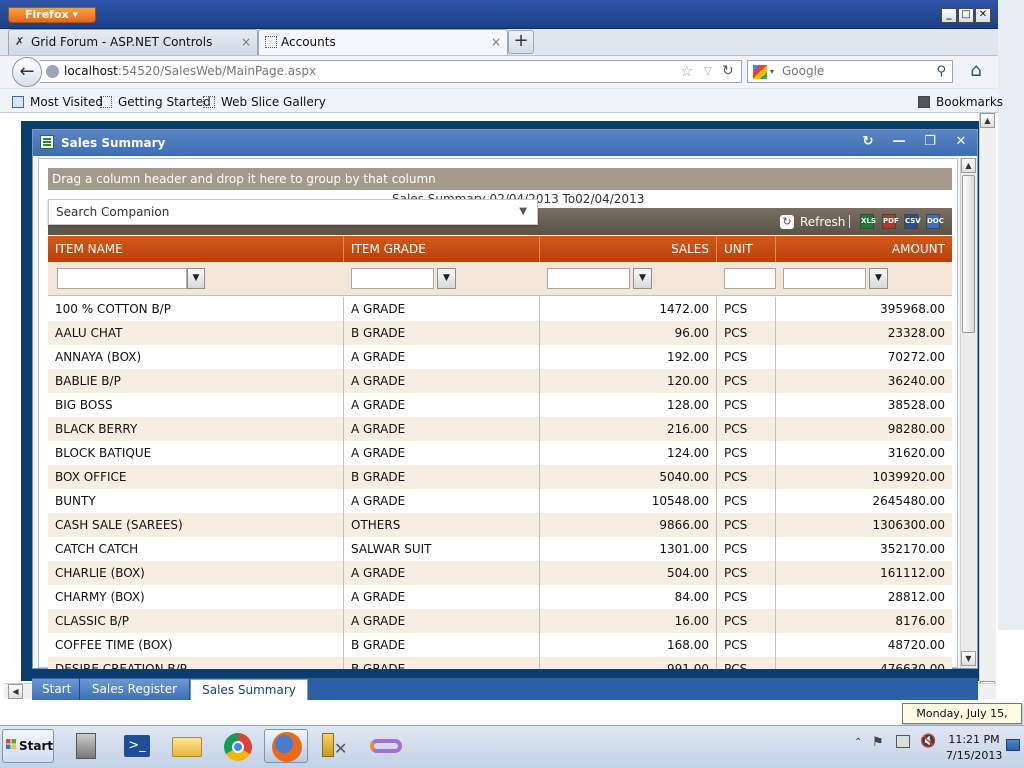 The image size is (1024, 768). I want to click on table-row: CHARMY (BOX) A GRADE 84.00 PCS 28812.00, so click(500, 597).